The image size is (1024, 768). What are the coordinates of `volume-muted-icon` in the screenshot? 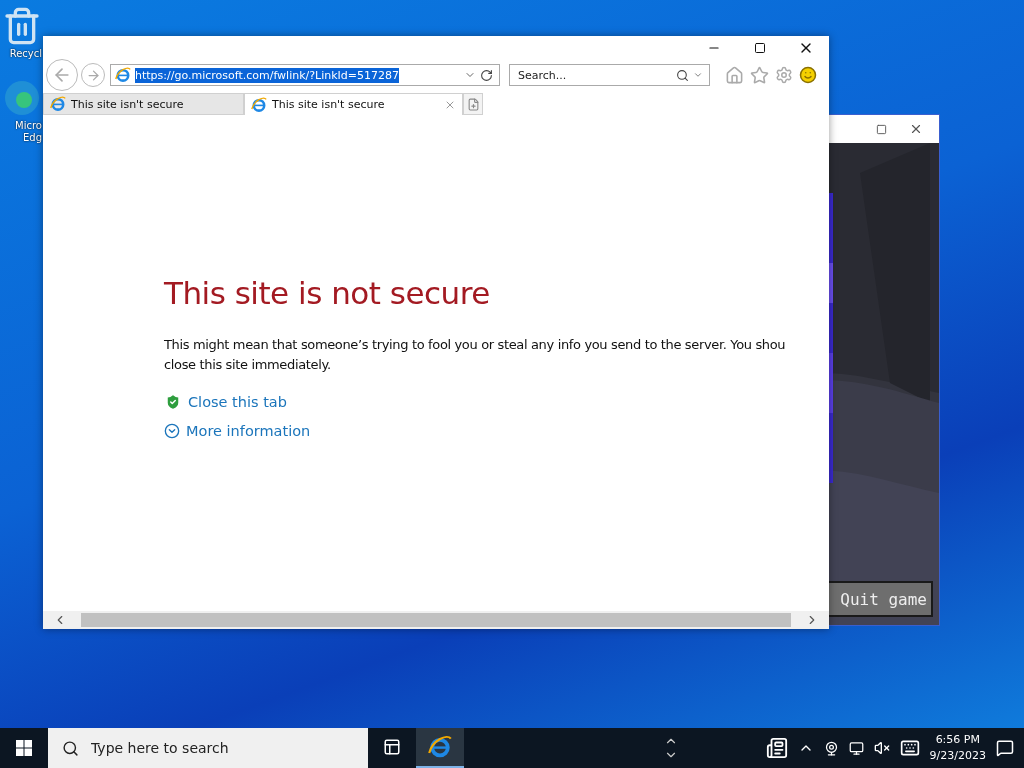 It's located at (881, 748).